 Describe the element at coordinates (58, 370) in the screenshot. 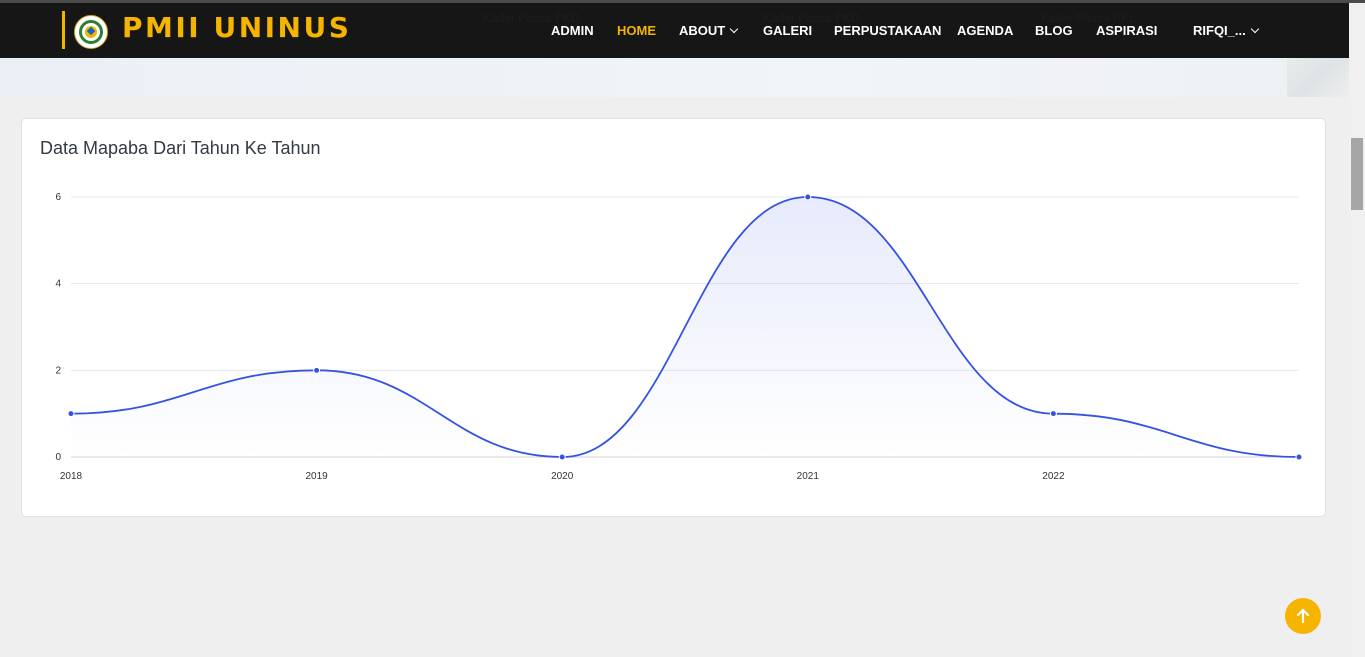

I see `y-tick-label: 2` at that location.